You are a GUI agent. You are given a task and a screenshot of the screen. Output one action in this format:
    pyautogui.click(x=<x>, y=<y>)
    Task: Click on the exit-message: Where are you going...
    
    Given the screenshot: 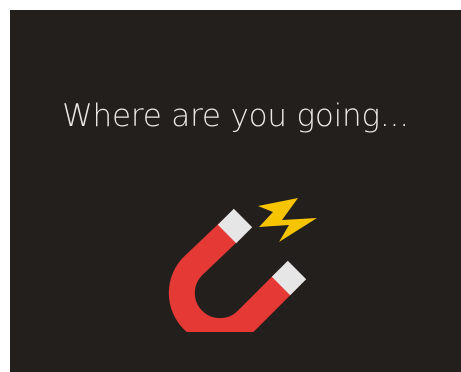 What is the action you would take?
    pyautogui.click(x=235, y=116)
    